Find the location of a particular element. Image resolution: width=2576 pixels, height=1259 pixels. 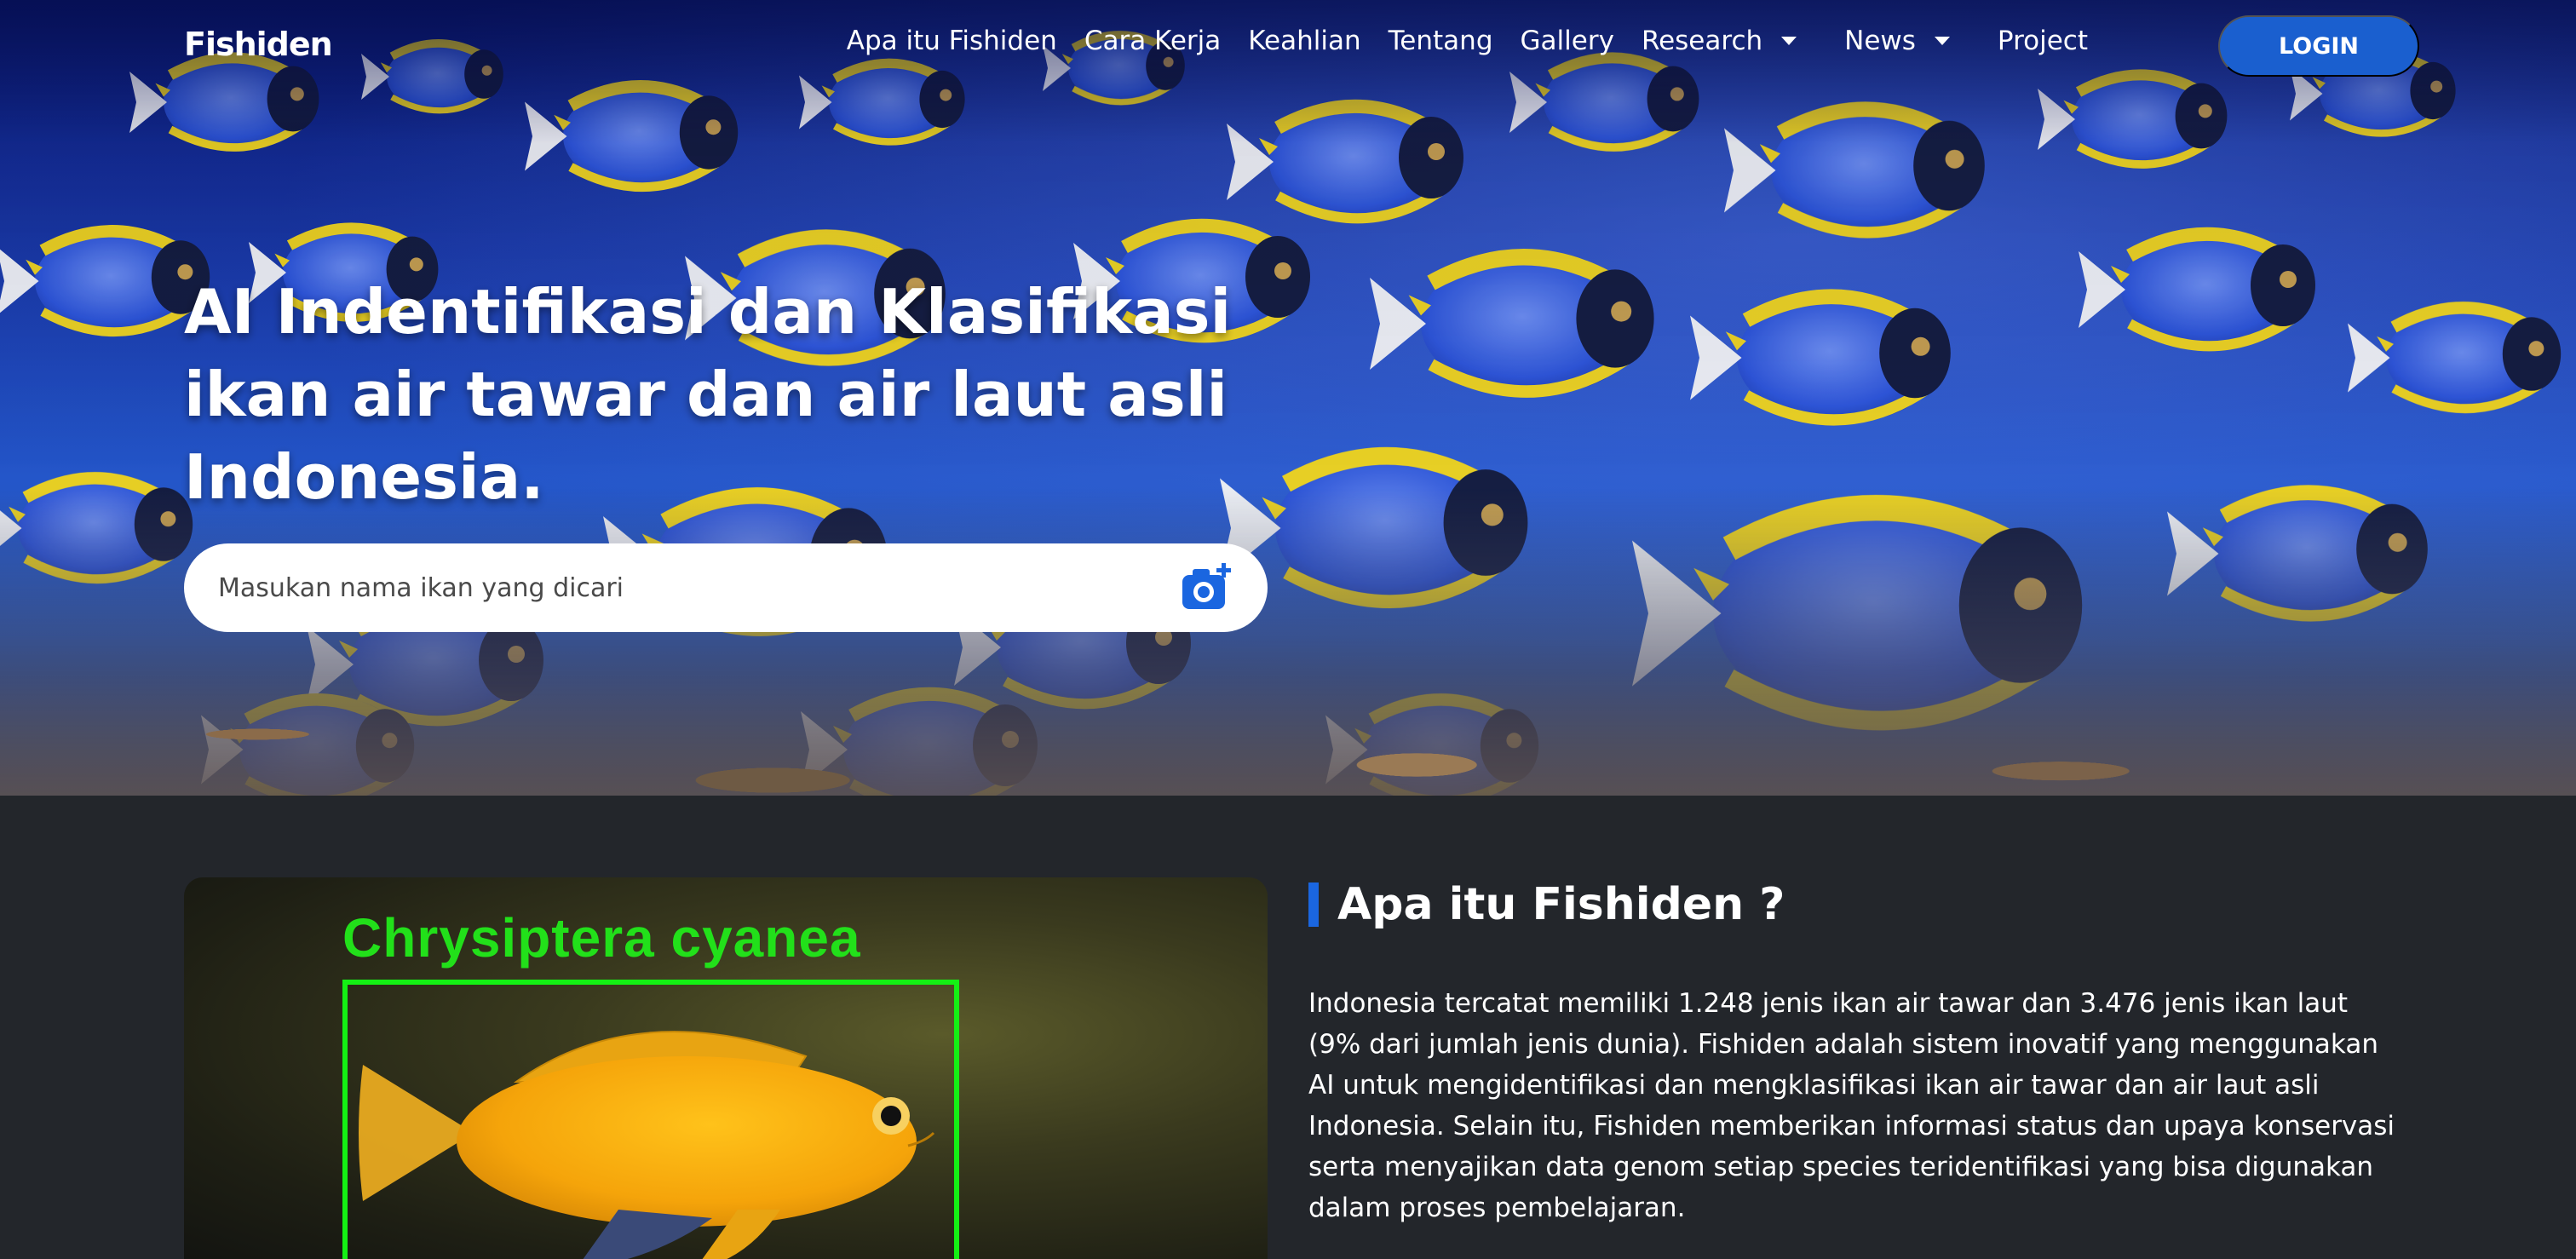

nav-dropdown-news: News is located at coordinates (1907, 41).